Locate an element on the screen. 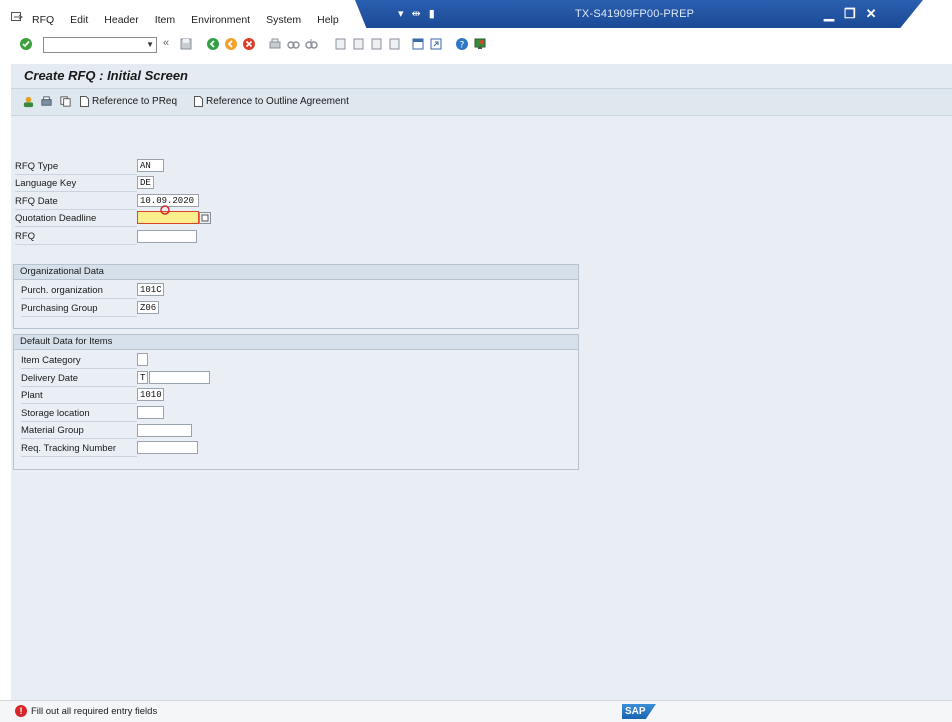 This screenshot has width=952, height=722. find-next-icon is located at coordinates (311, 44).